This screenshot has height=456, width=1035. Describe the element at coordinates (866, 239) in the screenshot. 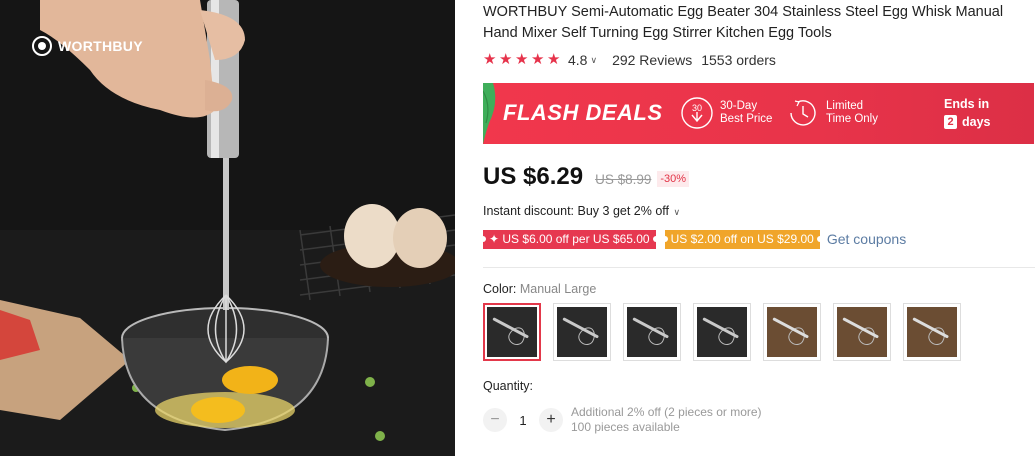

I see `get-coupons-link: Get coupons` at that location.